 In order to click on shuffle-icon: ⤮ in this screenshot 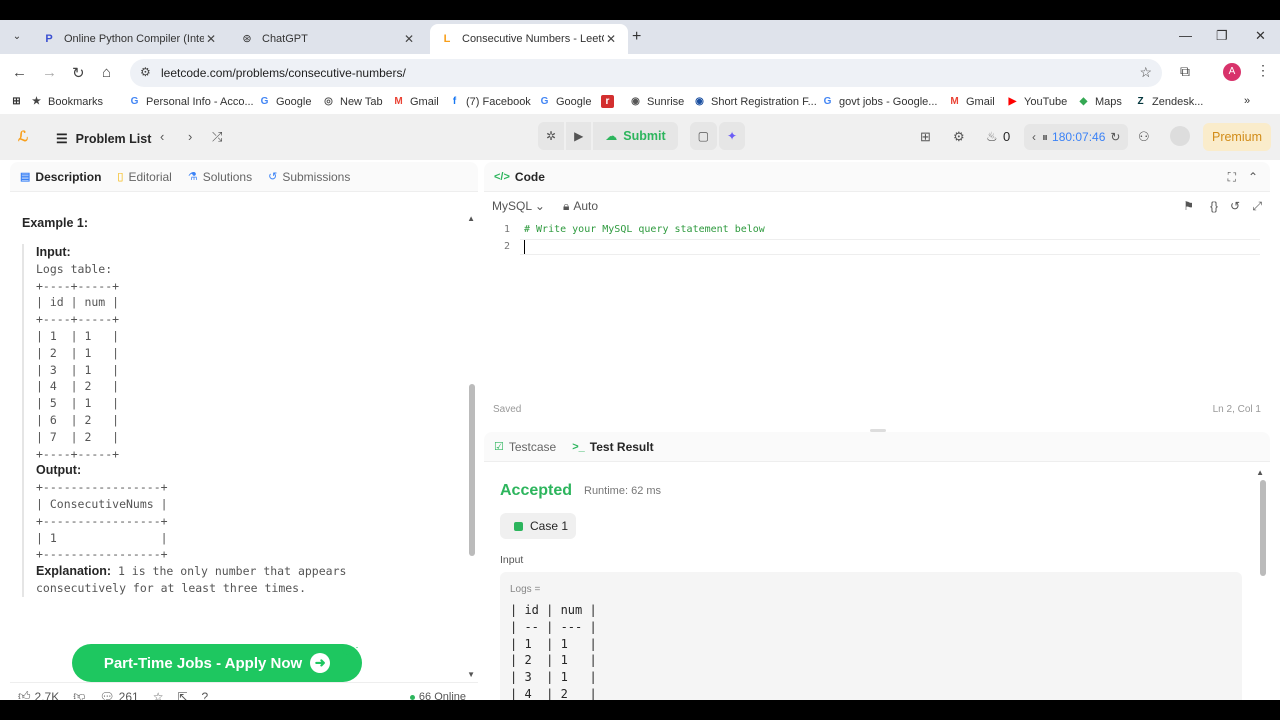, I will do `click(217, 137)`.